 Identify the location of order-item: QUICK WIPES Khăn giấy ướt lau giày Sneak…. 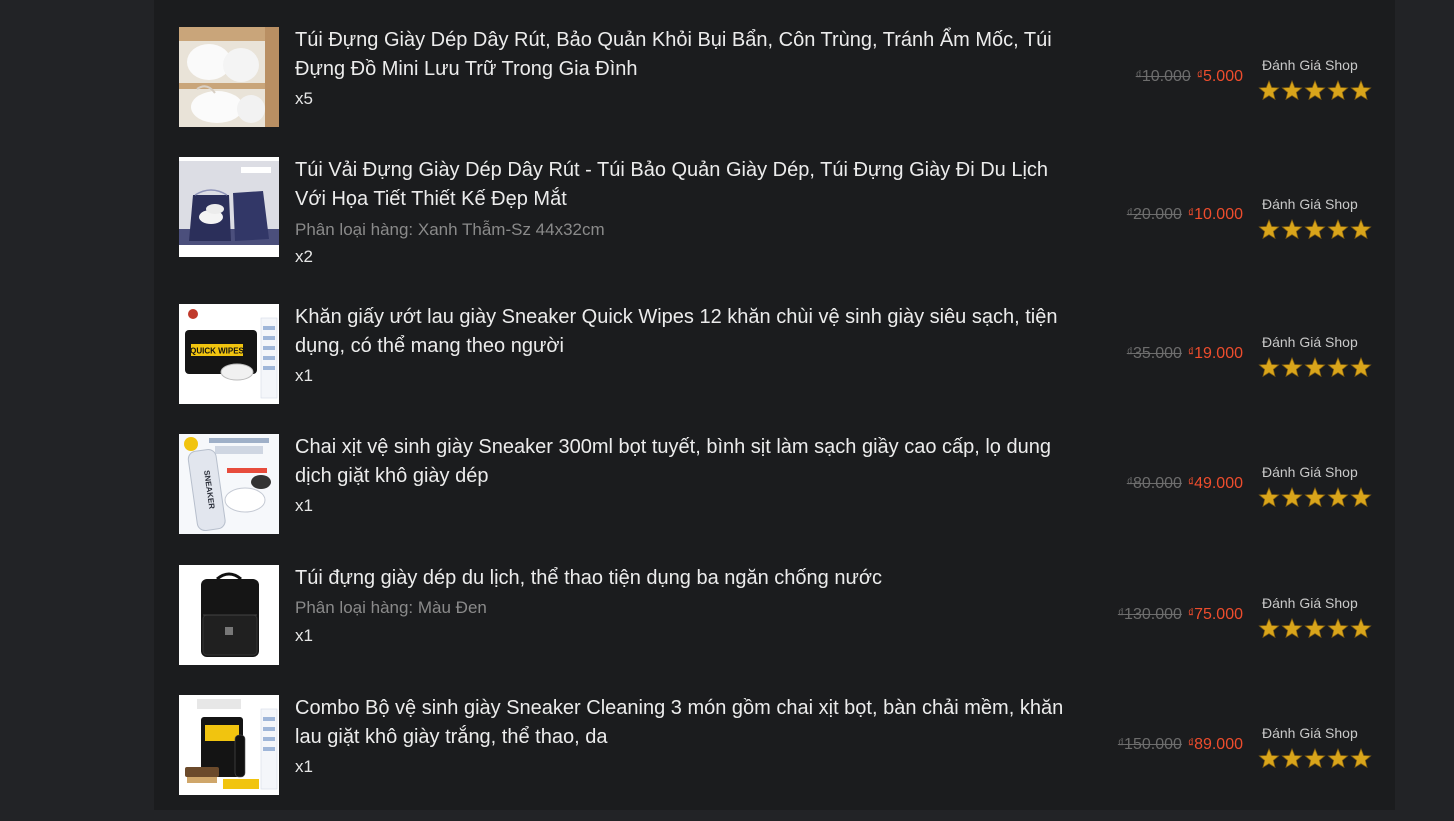
(778, 354).